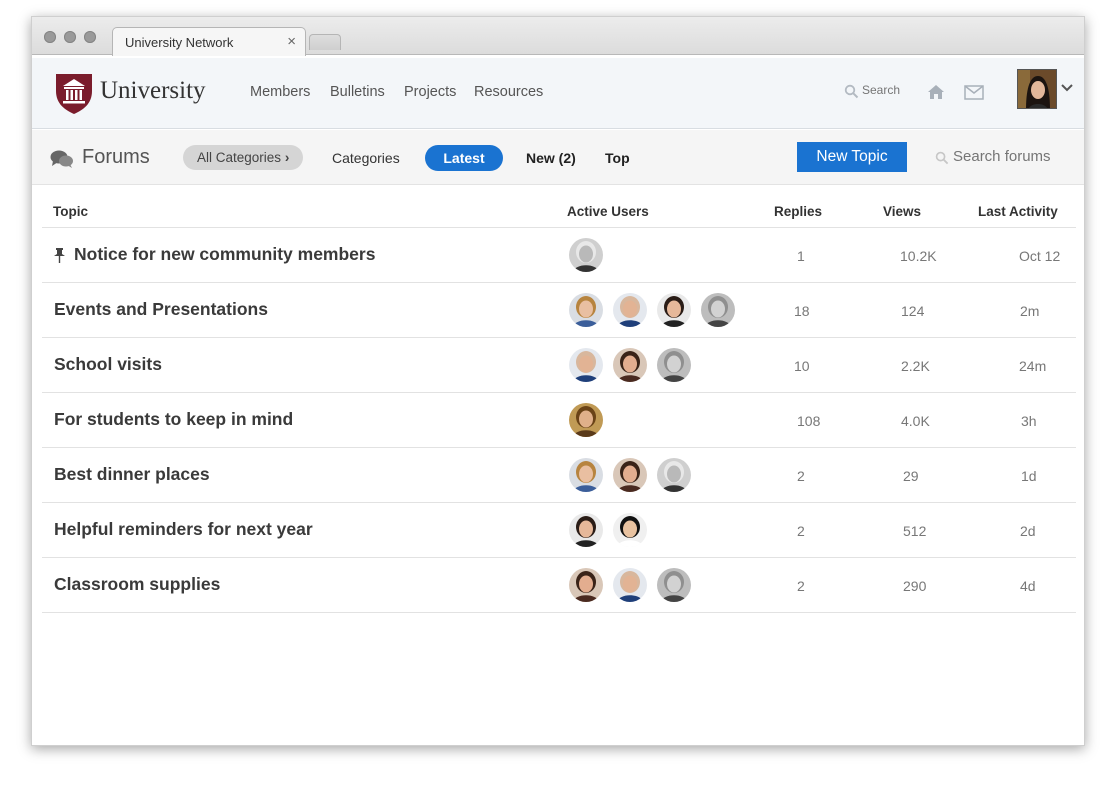 The image size is (1116, 786). I want to click on last-activity: 1d, so click(1029, 476).